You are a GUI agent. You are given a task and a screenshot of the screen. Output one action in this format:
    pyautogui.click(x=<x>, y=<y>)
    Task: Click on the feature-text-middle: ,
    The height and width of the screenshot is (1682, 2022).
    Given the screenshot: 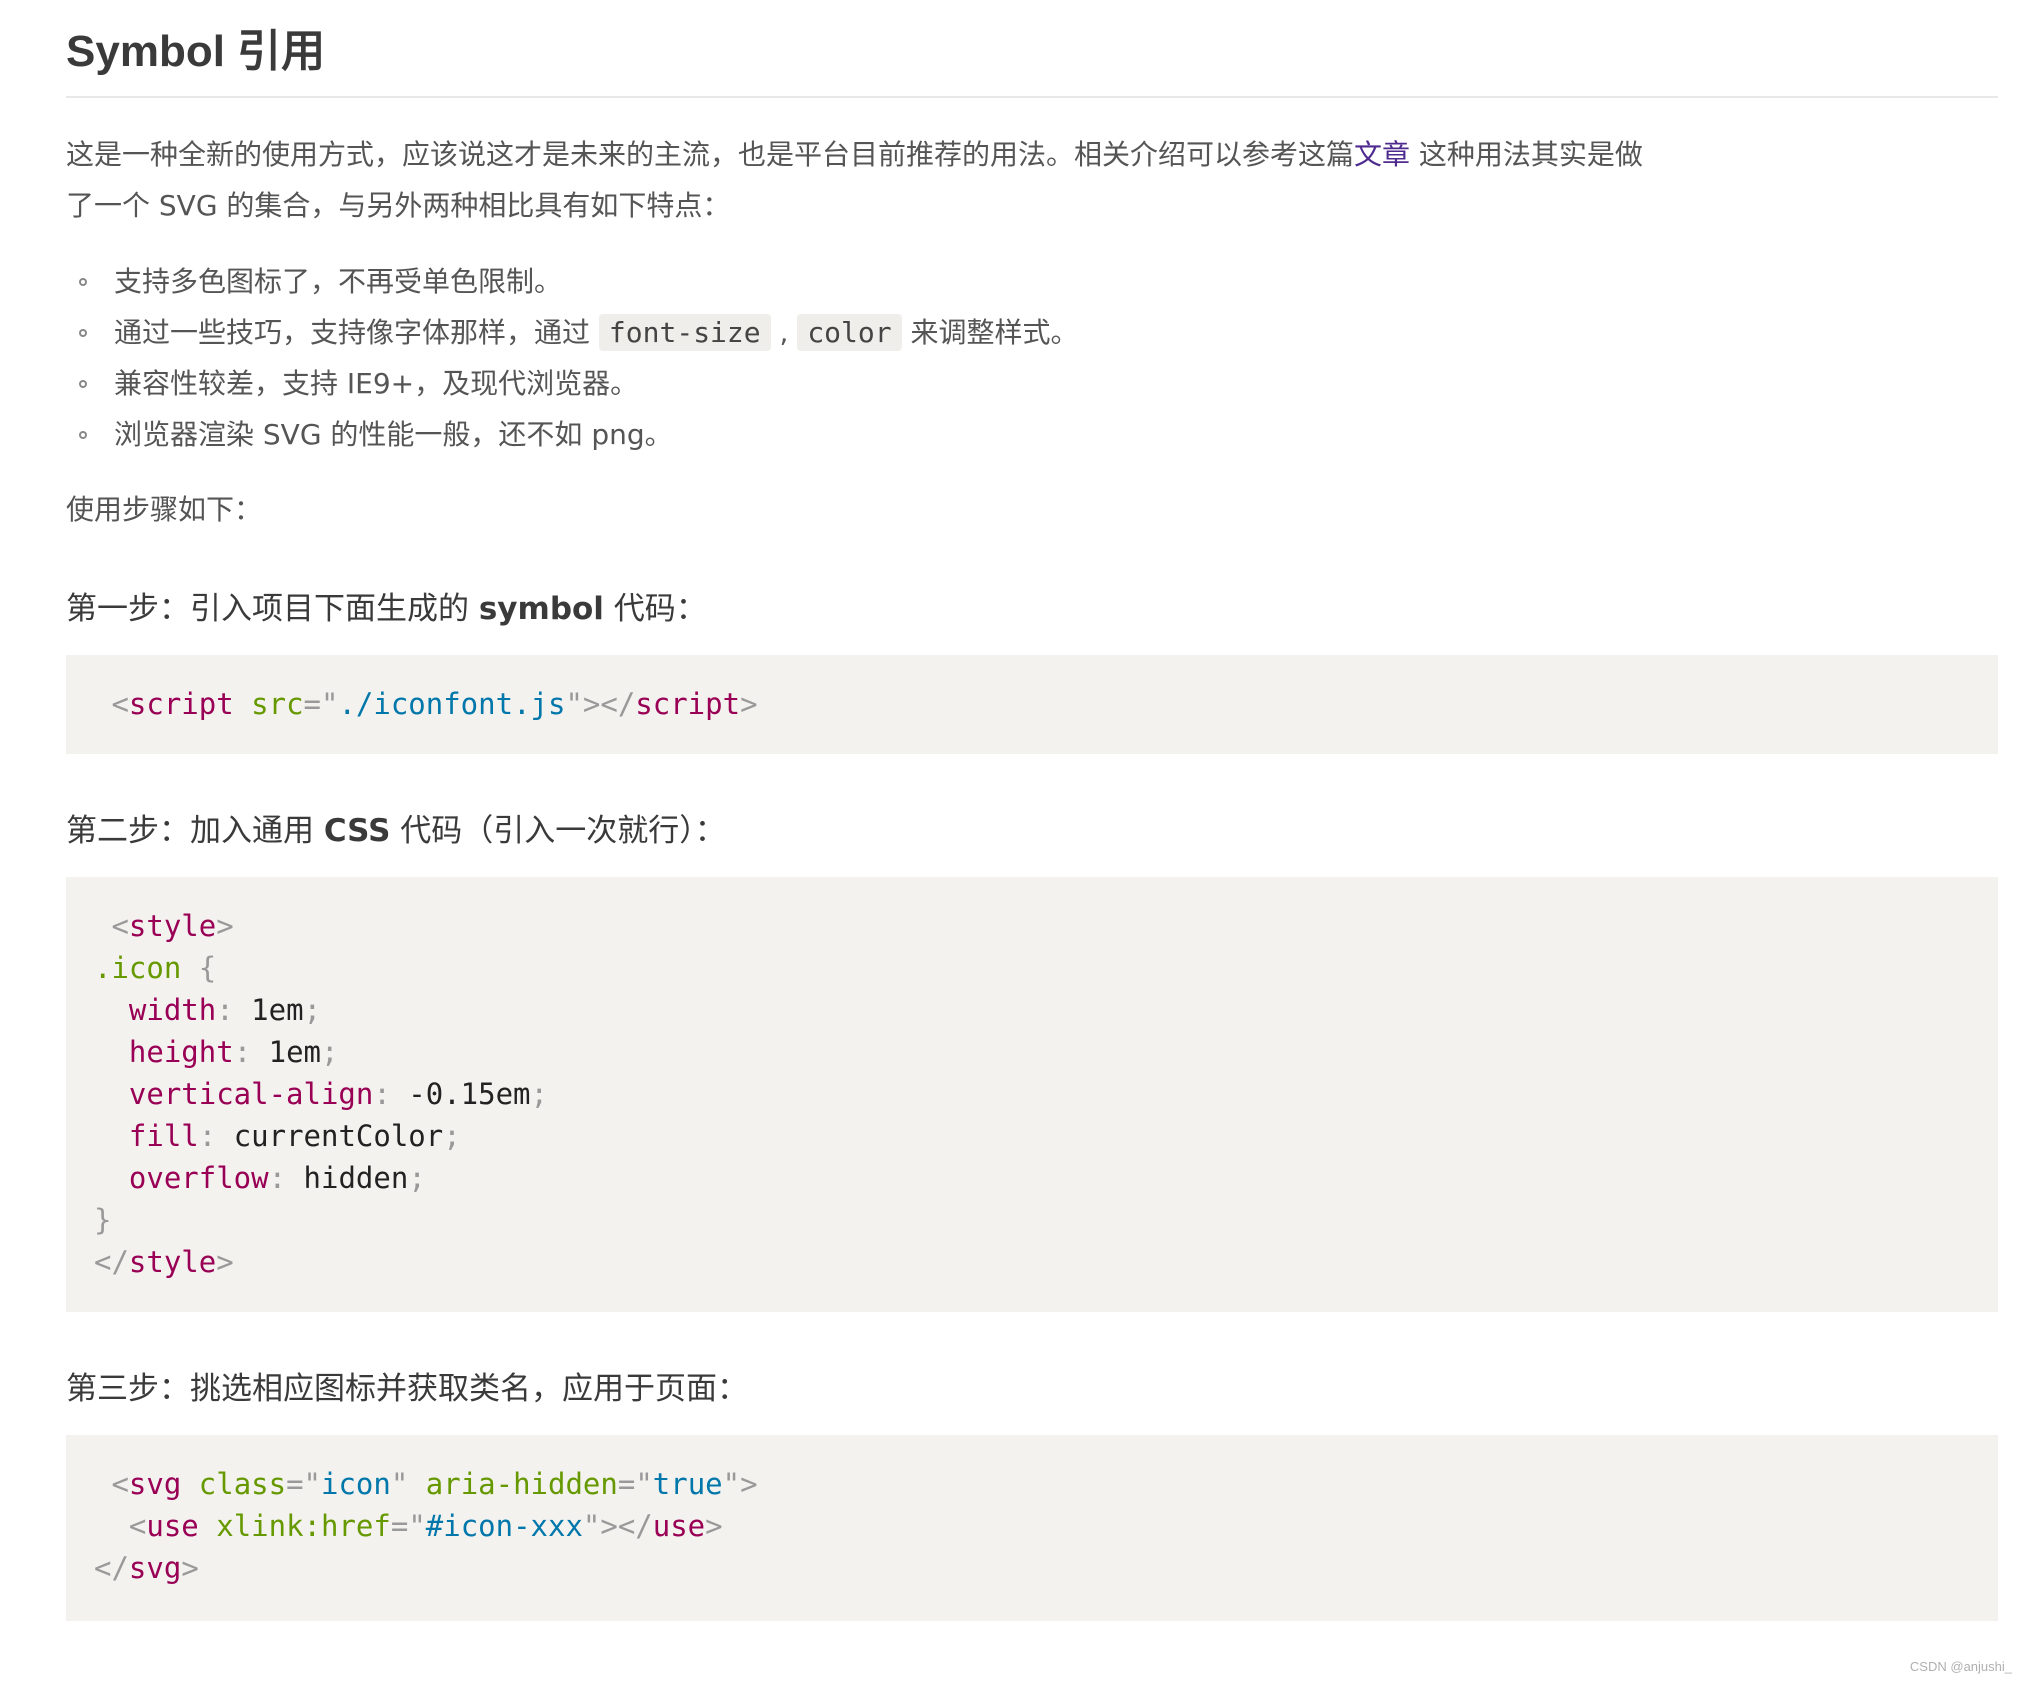 What is the action you would take?
    pyautogui.click(x=784, y=332)
    